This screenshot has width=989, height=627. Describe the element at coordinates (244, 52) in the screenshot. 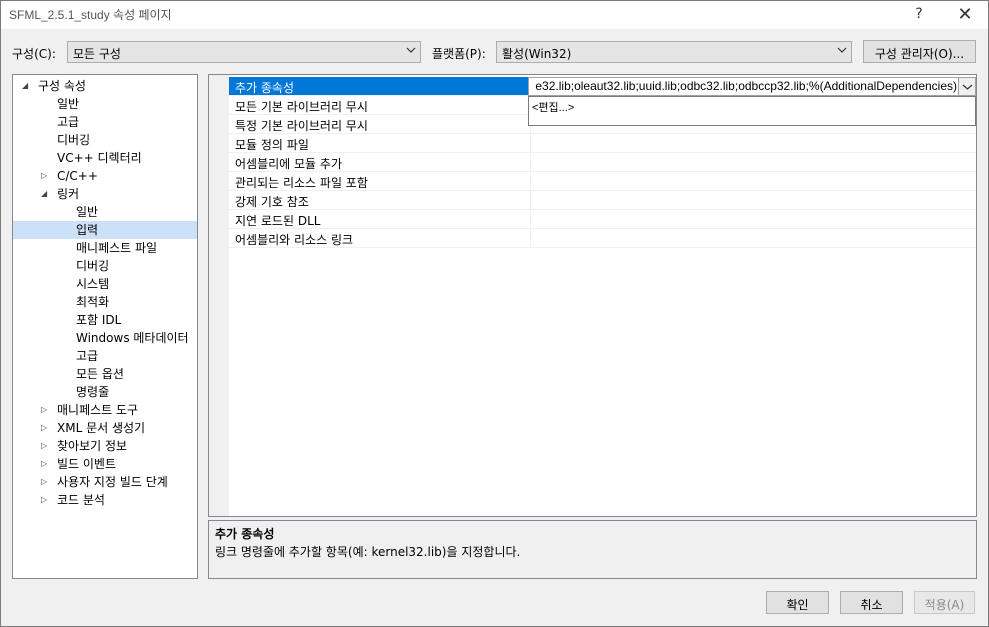

I see `configuration-combo: 모든 구성` at that location.